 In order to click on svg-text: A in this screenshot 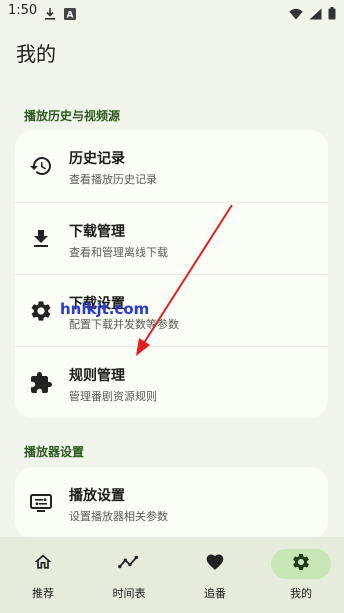, I will do `click(70, 16)`.